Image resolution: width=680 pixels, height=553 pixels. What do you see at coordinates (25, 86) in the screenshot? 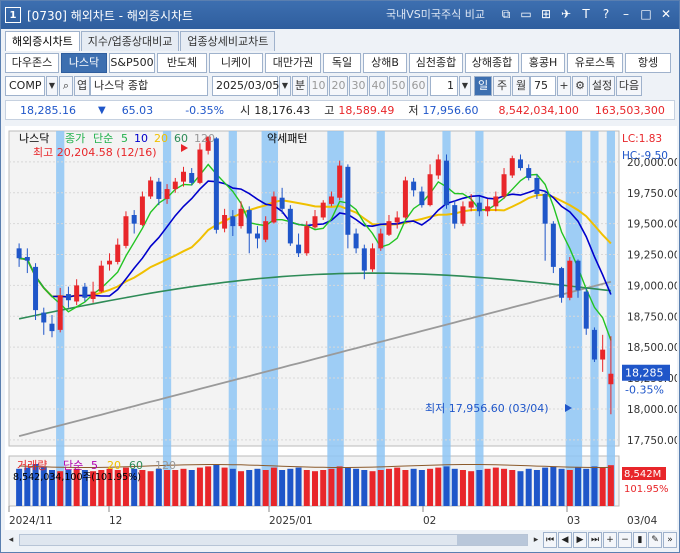
I see `symbol-field: COMP` at bounding box center [25, 86].